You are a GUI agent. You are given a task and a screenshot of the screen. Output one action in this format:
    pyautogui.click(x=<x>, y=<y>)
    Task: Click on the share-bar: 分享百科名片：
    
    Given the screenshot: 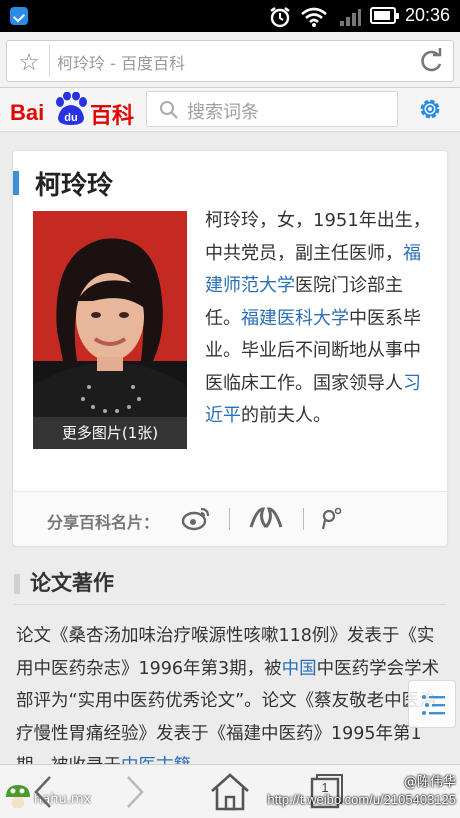 What is the action you would take?
    pyautogui.click(x=230, y=519)
    